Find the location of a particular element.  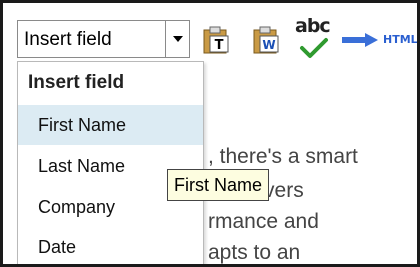

insert-field-combo-value: Insert field is located at coordinates (68, 39).